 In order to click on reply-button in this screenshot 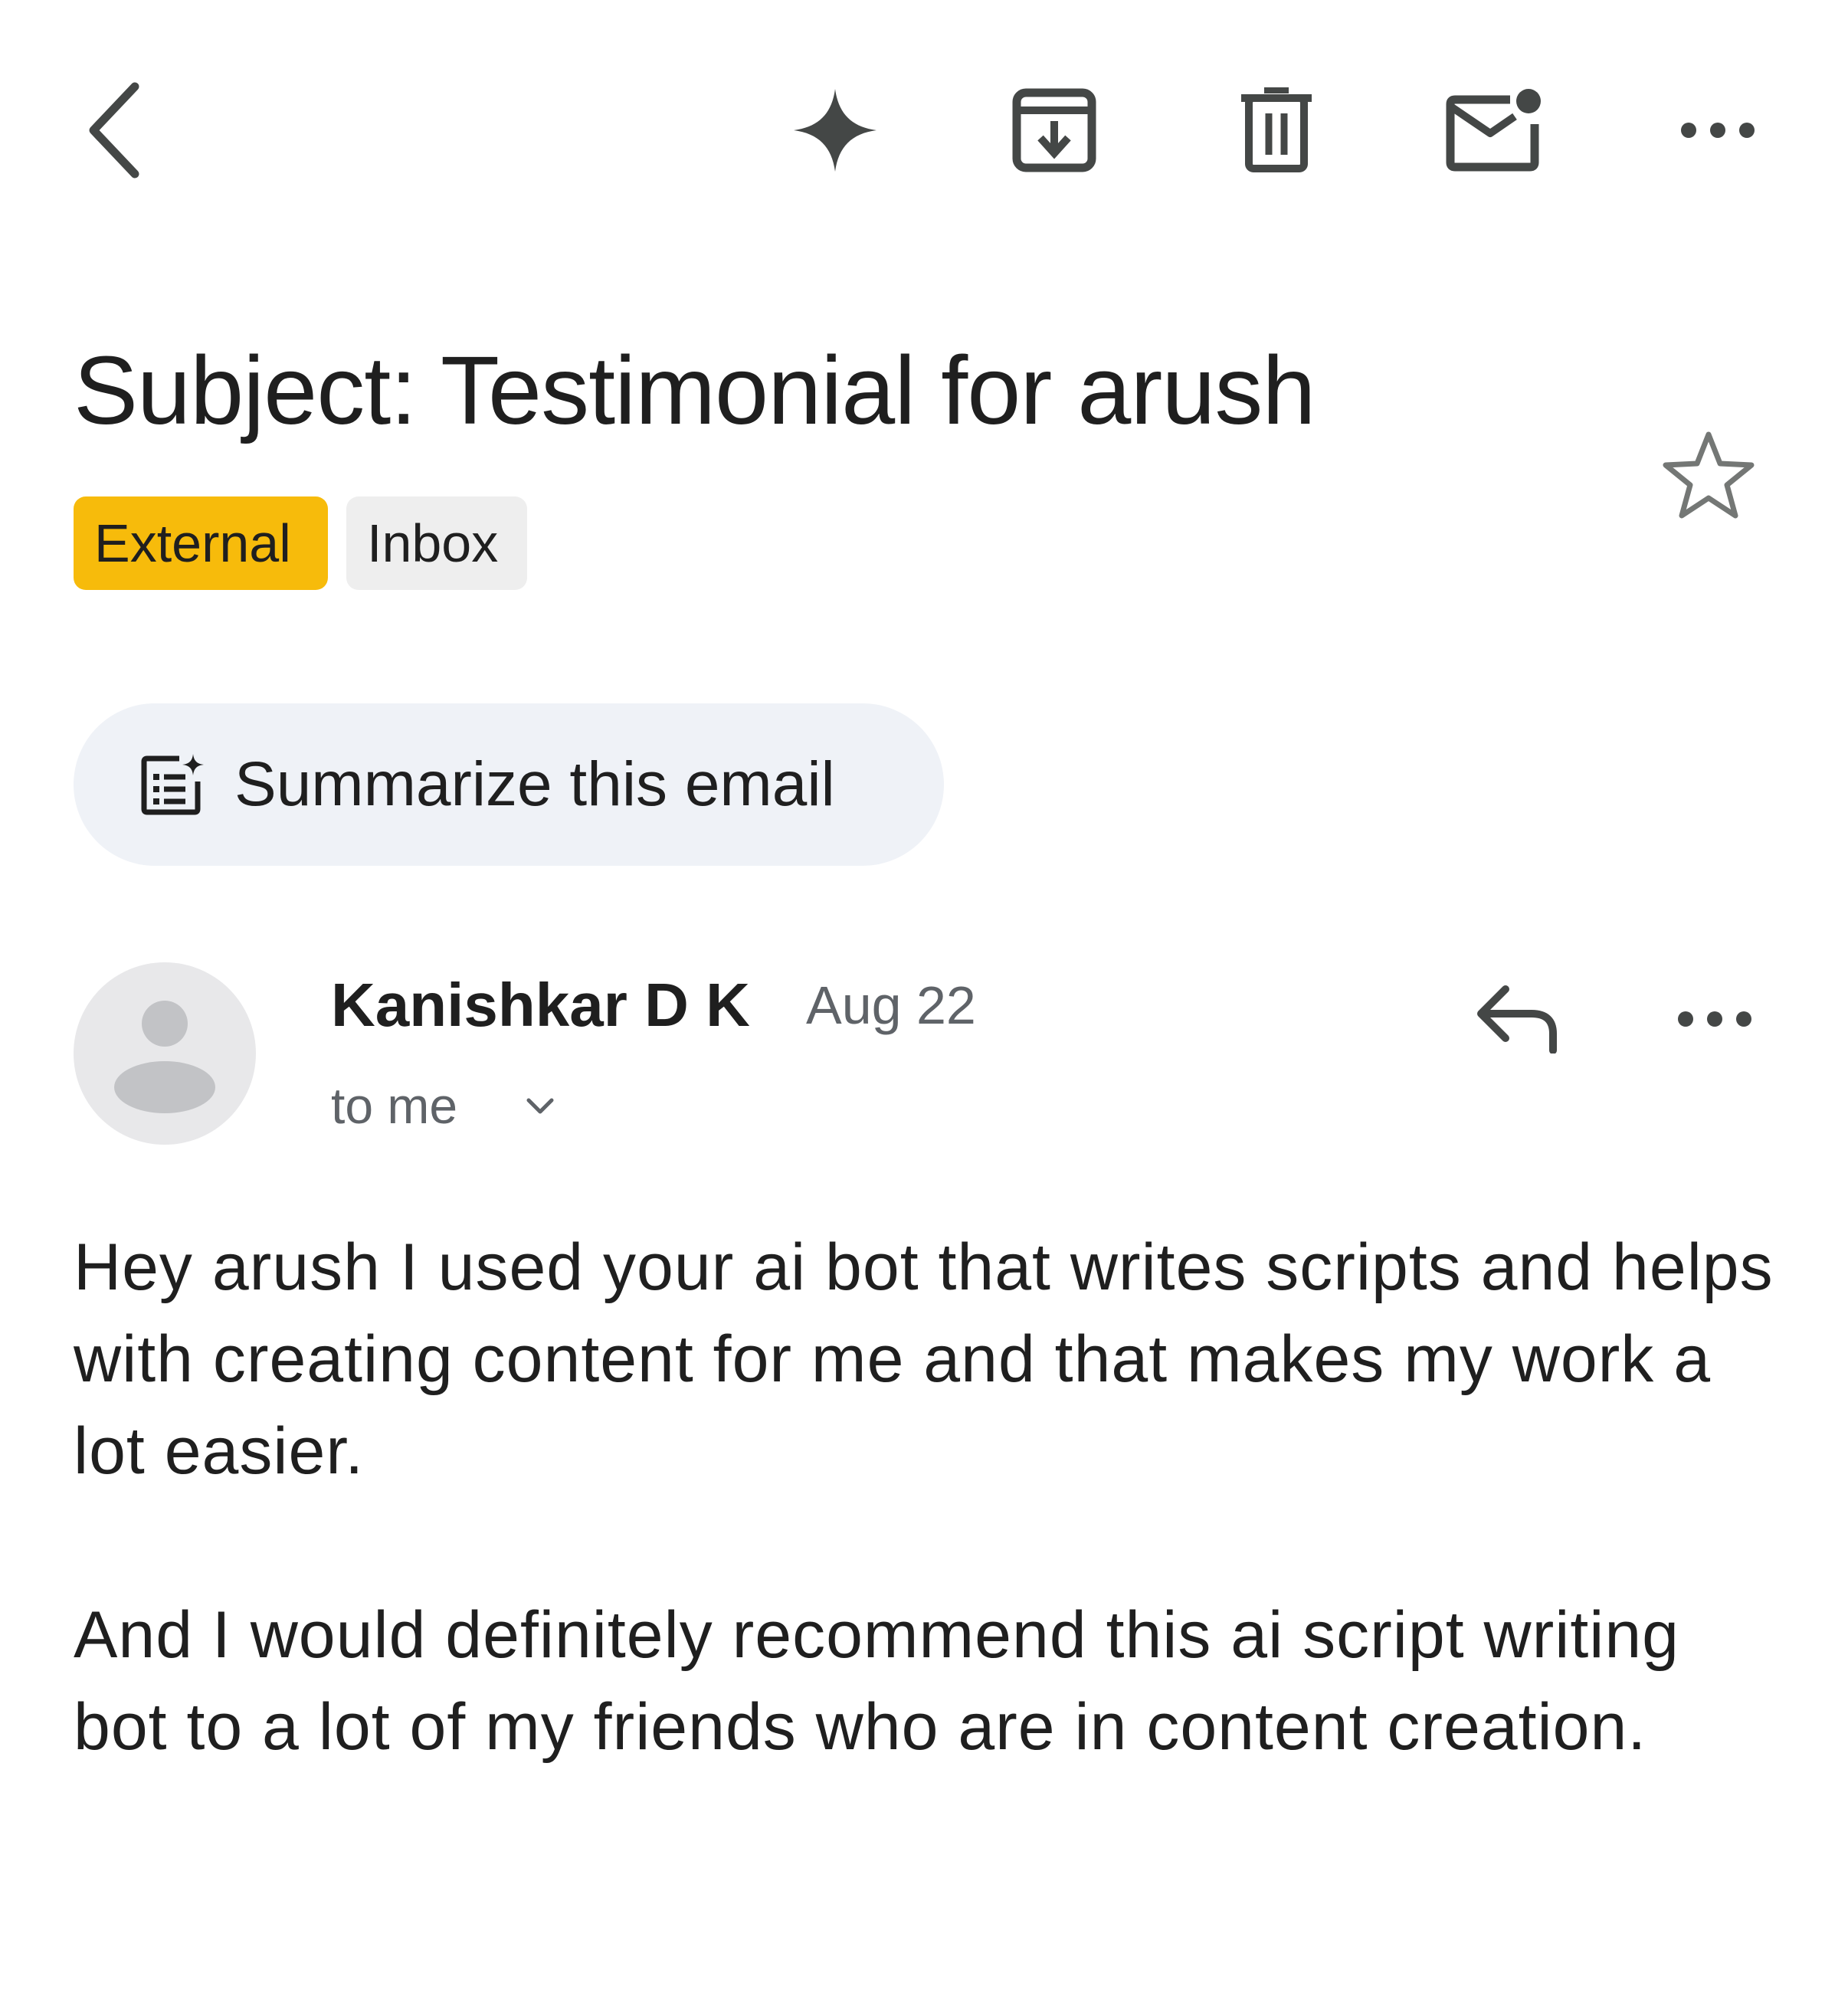, I will do `click(1517, 1019)`.